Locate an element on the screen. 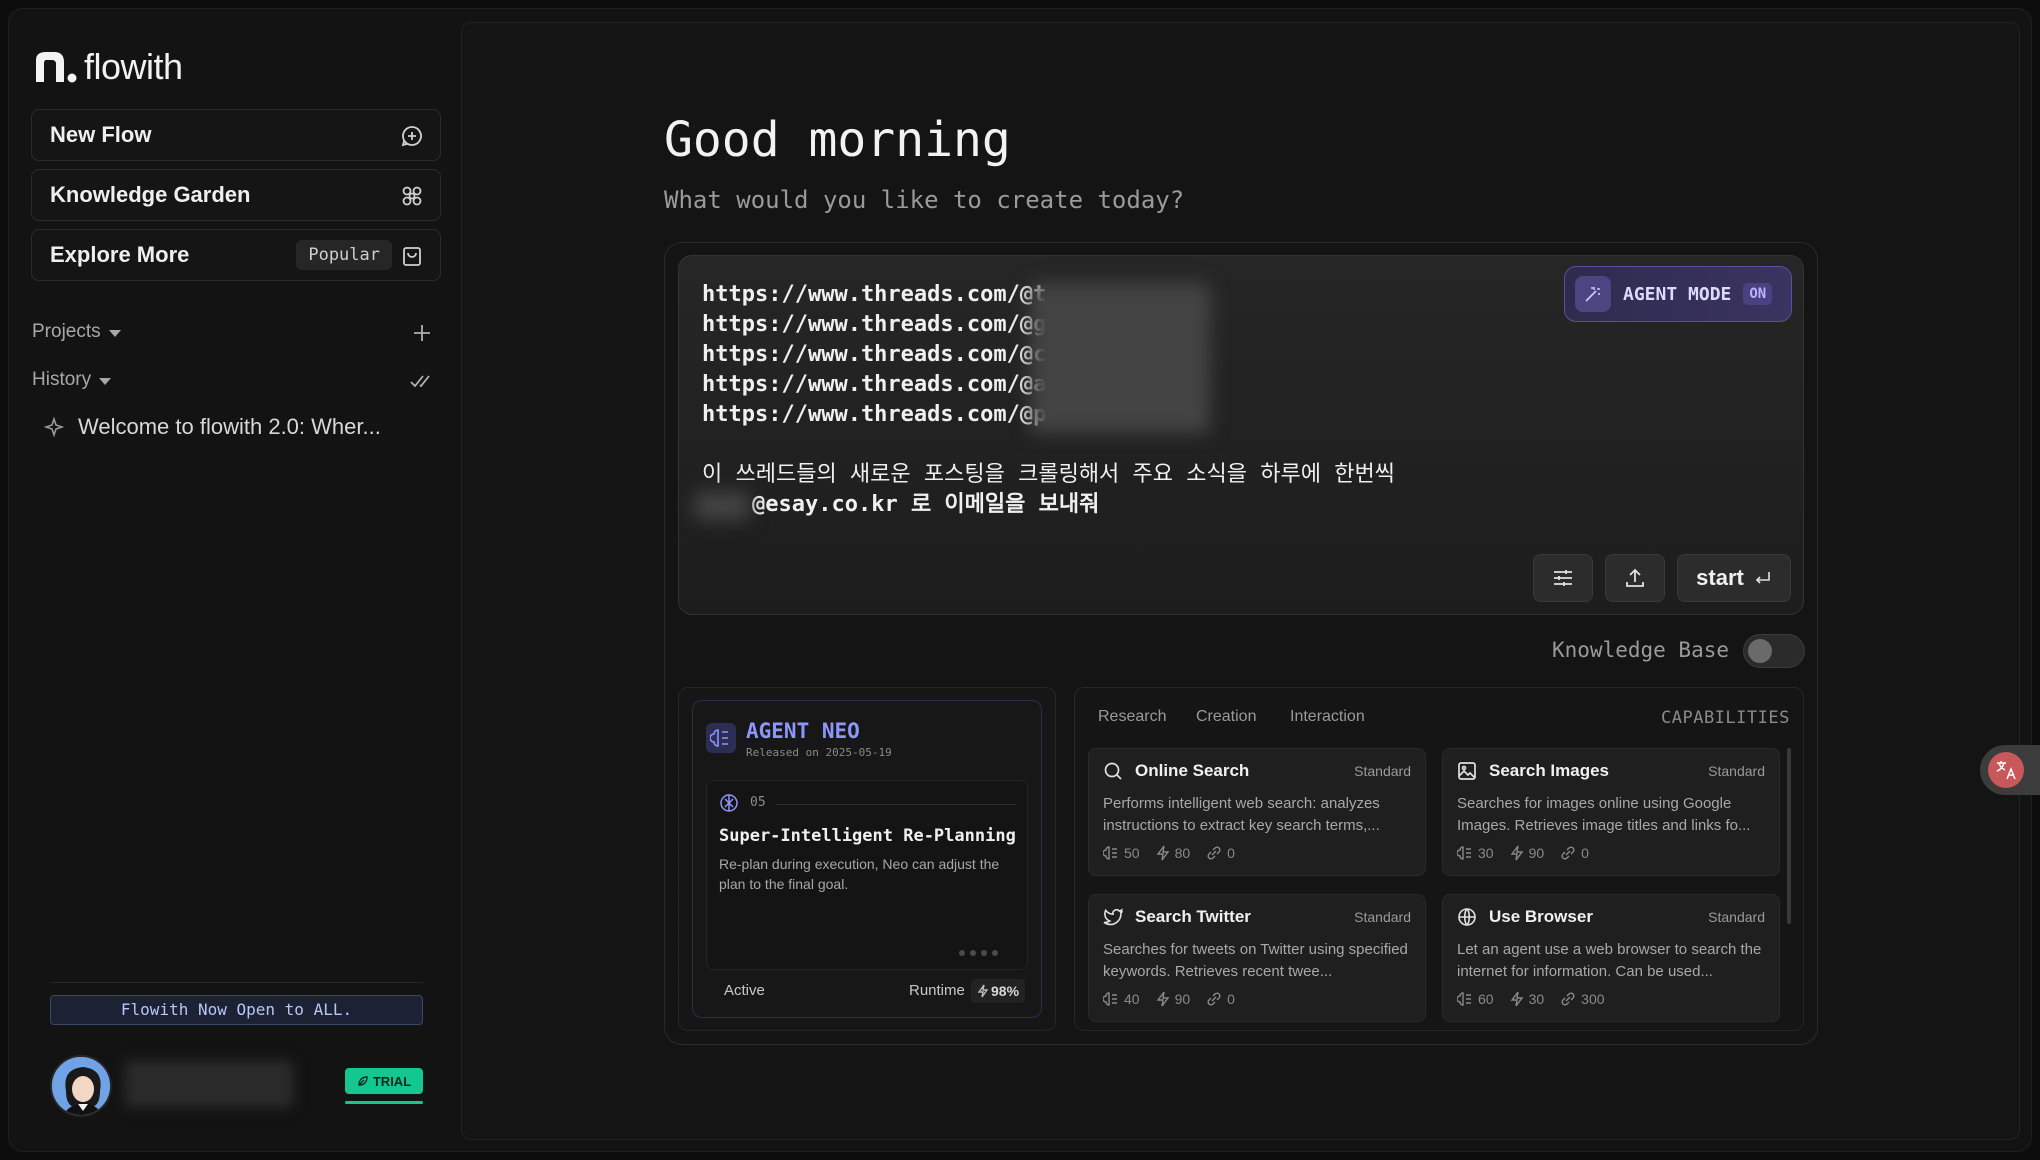  explore-more-label: Explore More is located at coordinates (120, 254).